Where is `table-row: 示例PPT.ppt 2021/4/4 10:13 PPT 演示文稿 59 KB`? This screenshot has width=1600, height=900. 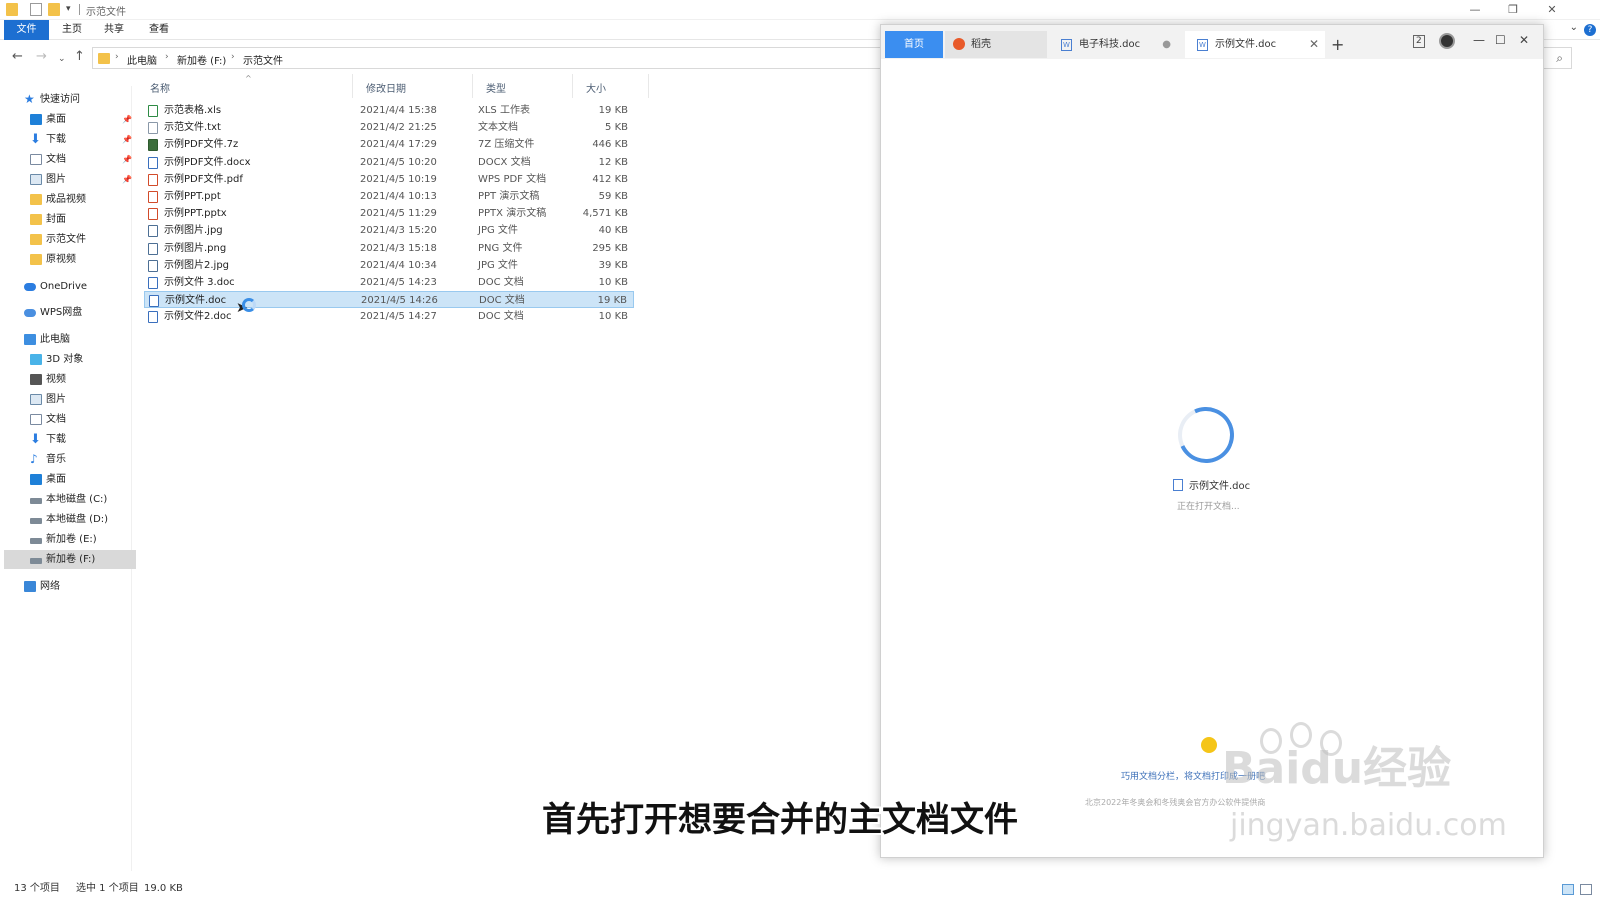 table-row: 示例PPT.ppt 2021/4/4 10:13 PPT 演示文稿 59 KB is located at coordinates (389, 196).